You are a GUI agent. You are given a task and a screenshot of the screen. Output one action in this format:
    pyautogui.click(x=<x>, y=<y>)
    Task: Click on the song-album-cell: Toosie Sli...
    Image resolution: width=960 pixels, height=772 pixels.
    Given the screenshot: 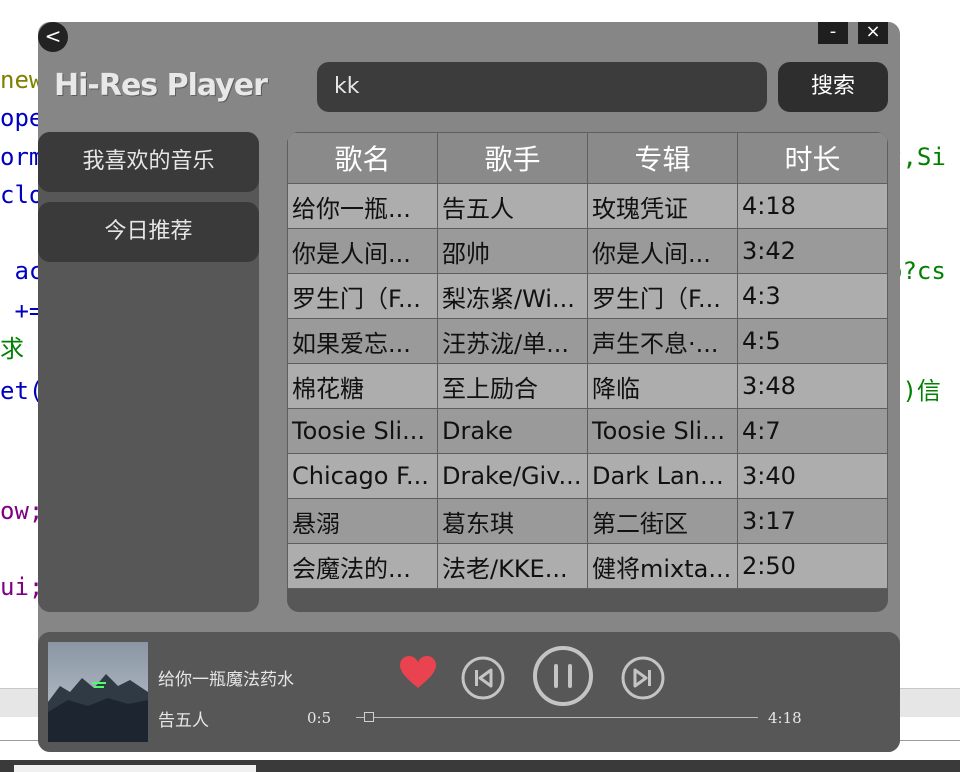 What is the action you would take?
    pyautogui.click(x=662, y=431)
    